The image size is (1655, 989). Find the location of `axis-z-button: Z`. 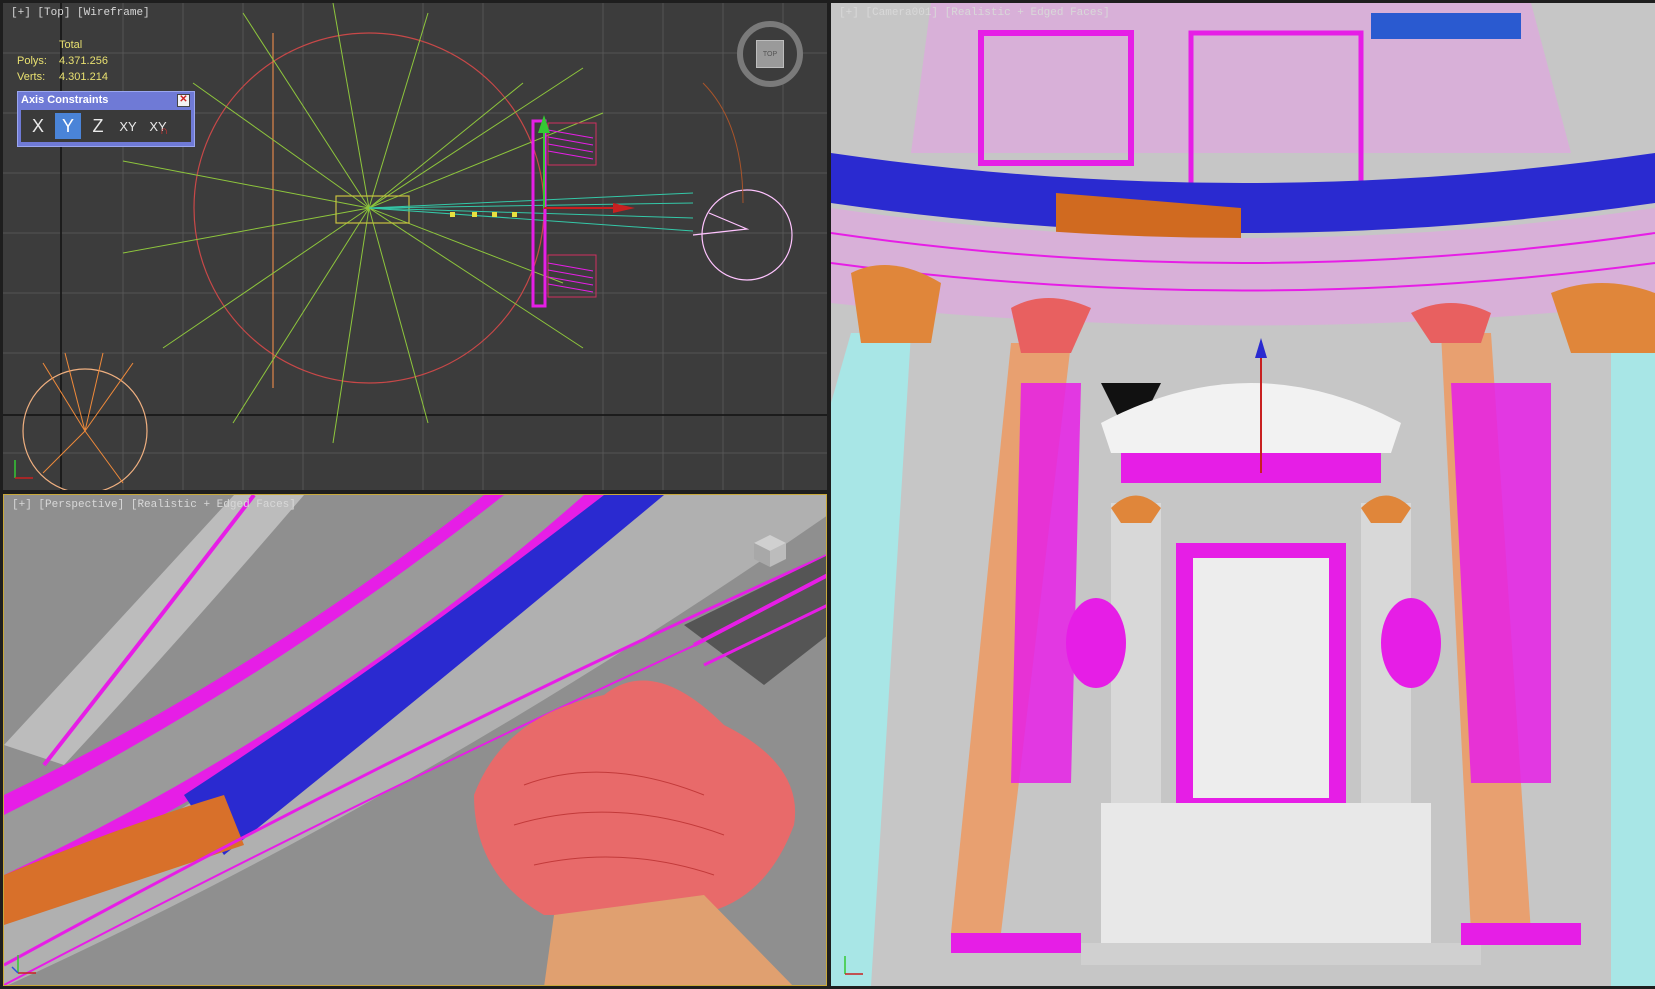

axis-z-button: Z is located at coordinates (98, 126).